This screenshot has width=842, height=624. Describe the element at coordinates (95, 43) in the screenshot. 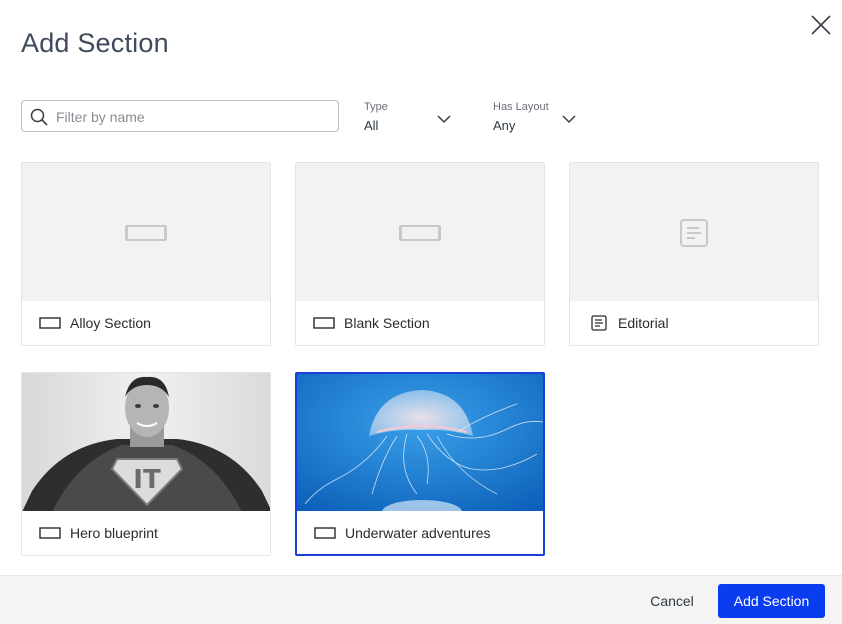

I see `dialog-title: Add Section` at that location.